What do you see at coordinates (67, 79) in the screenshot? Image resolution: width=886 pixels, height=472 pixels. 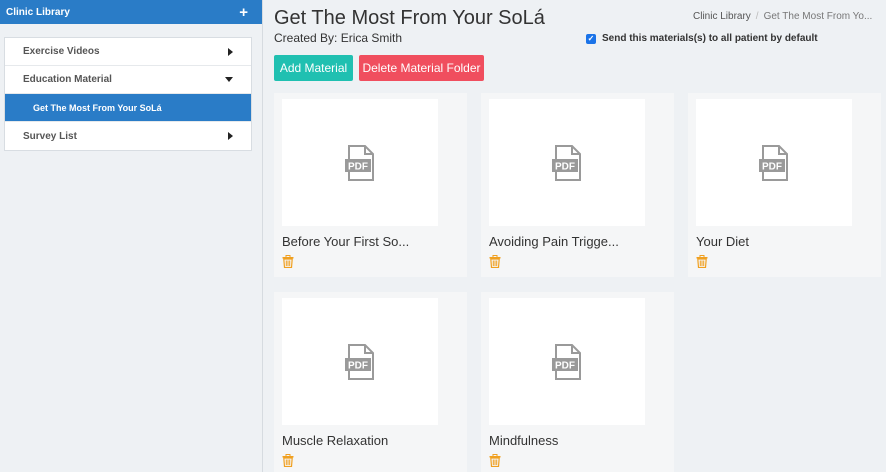 I see `sidebar-item-label: Education Material` at bounding box center [67, 79].